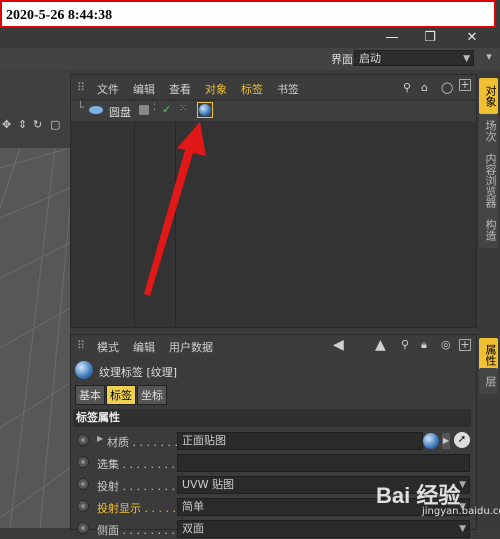  Describe the element at coordinates (6, 124) in the screenshot. I see `move-view-icon: ✥` at that location.